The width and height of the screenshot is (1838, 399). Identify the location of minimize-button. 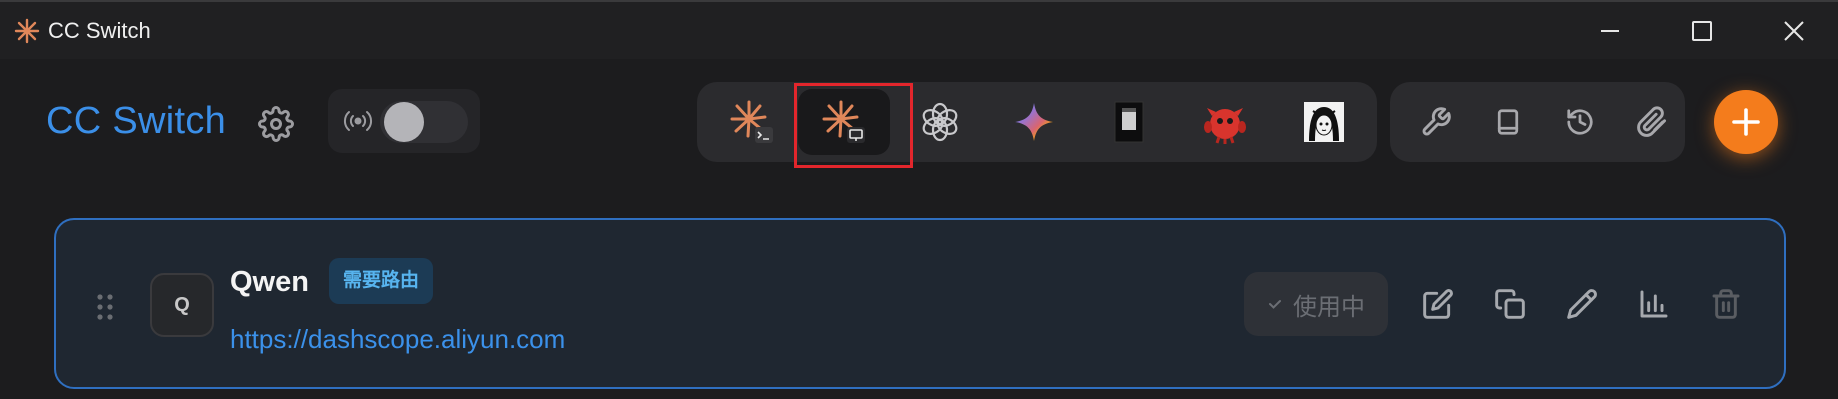
(1610, 31).